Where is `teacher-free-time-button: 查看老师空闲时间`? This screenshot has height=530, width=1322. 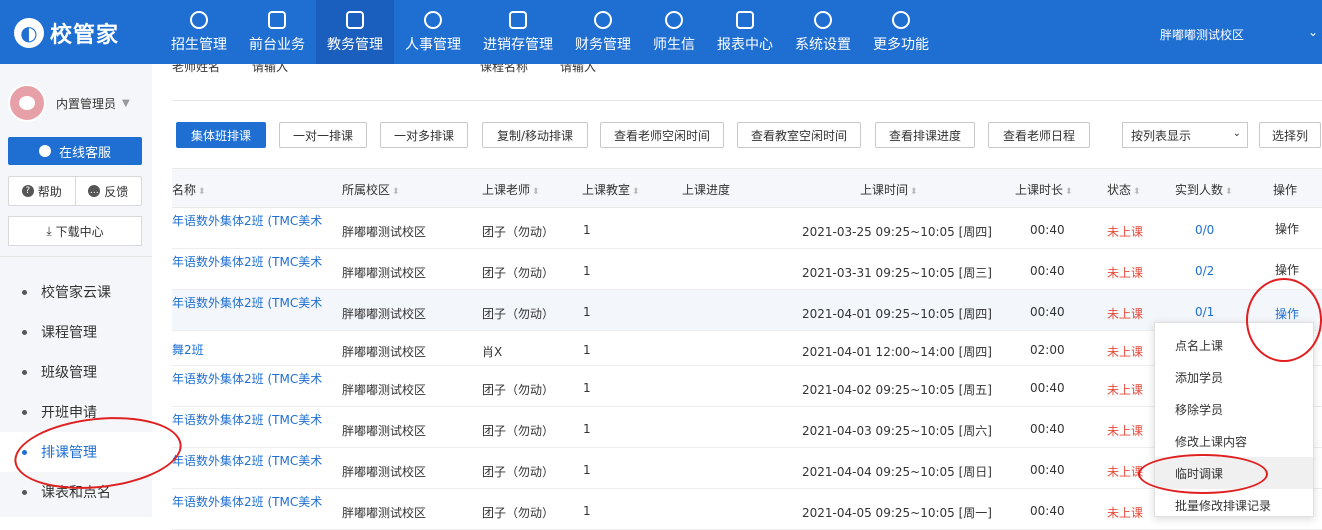 teacher-free-time-button: 查看老师空闲时间 is located at coordinates (662, 135).